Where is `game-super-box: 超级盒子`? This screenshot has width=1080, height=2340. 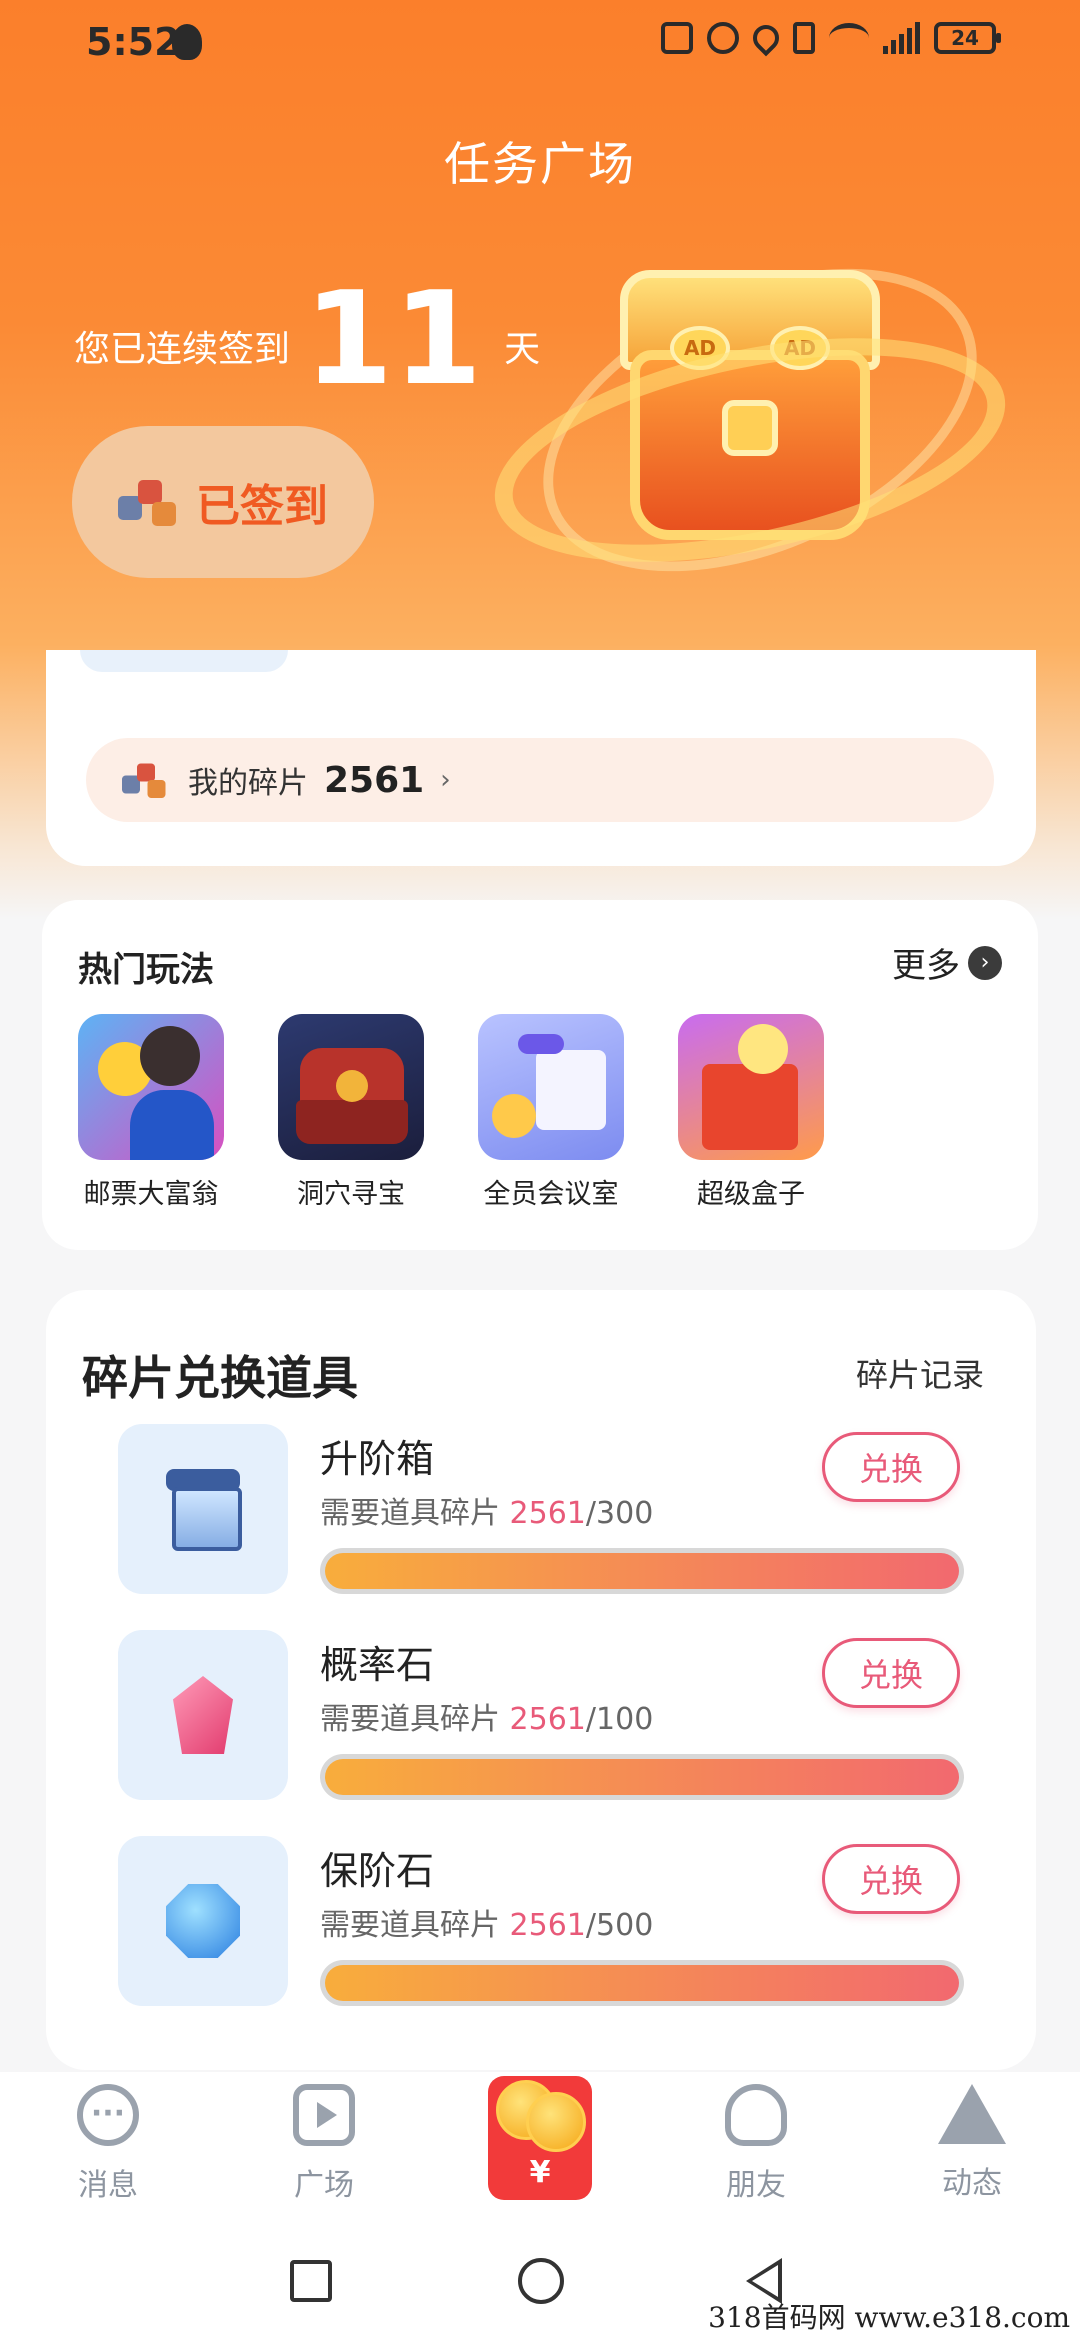 game-super-box: 超级盒子 is located at coordinates (751, 1112).